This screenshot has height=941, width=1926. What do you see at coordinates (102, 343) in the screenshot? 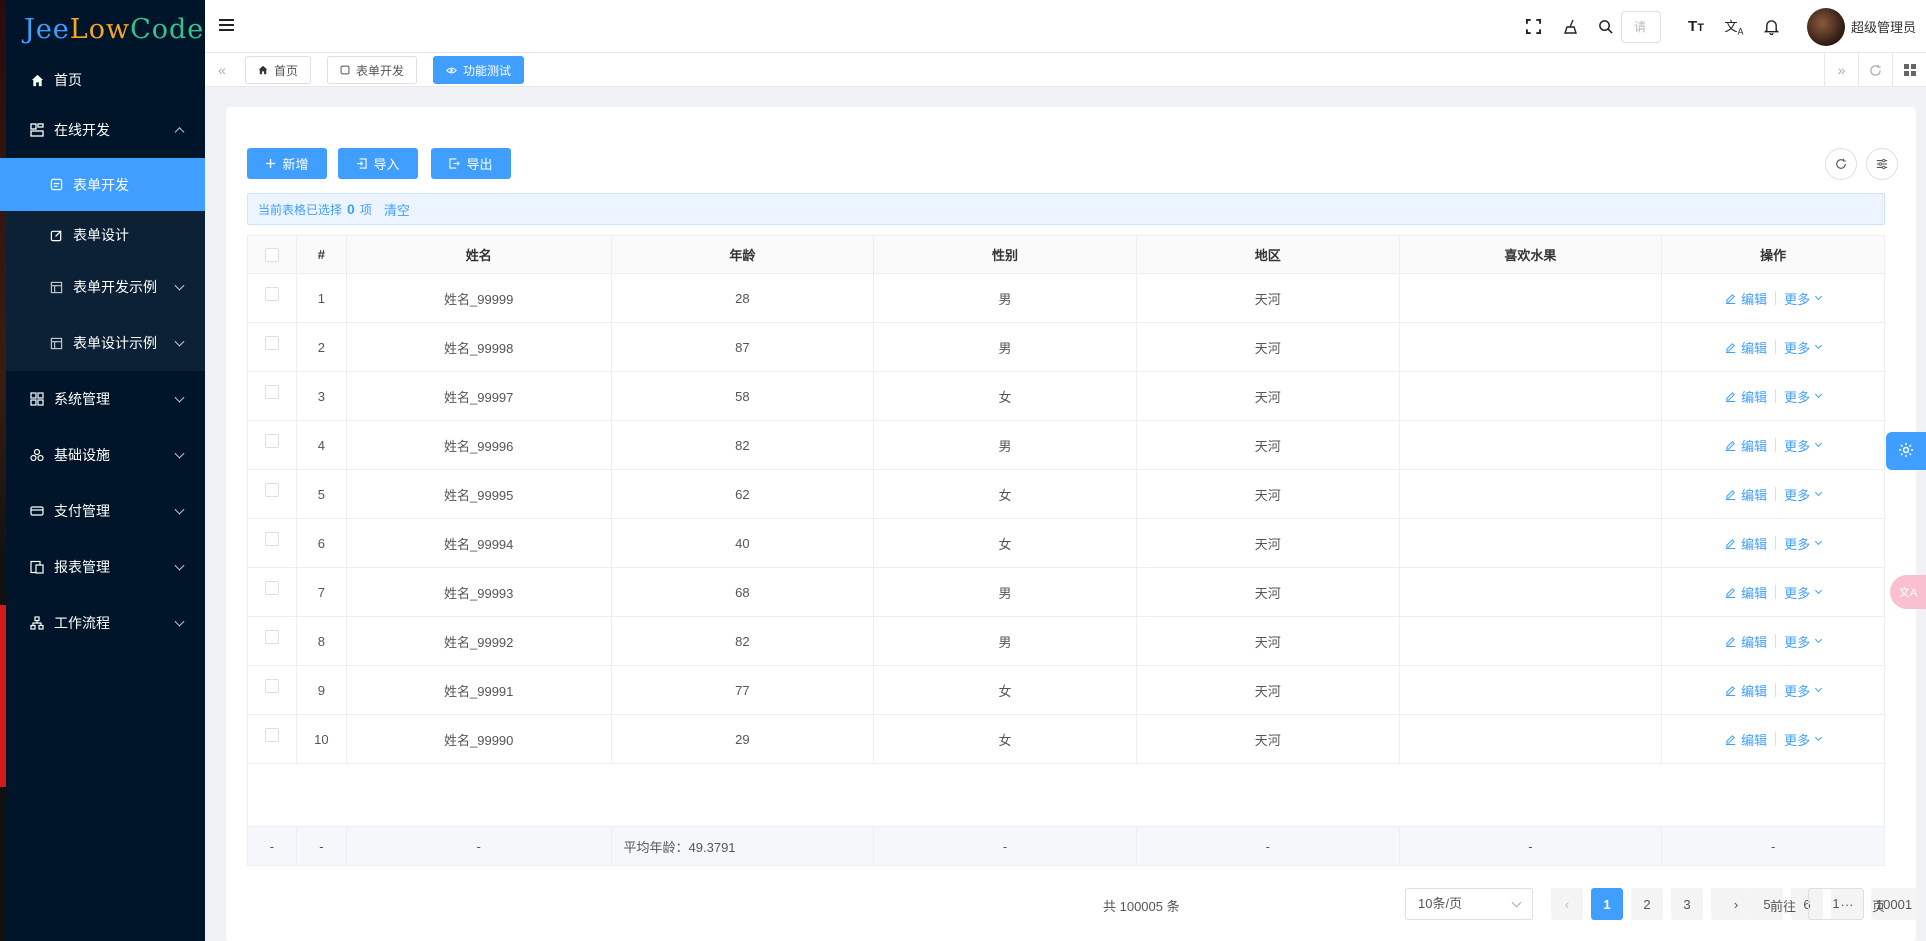
I see `sidebar-item-form-design-example: 表单设计示例` at bounding box center [102, 343].